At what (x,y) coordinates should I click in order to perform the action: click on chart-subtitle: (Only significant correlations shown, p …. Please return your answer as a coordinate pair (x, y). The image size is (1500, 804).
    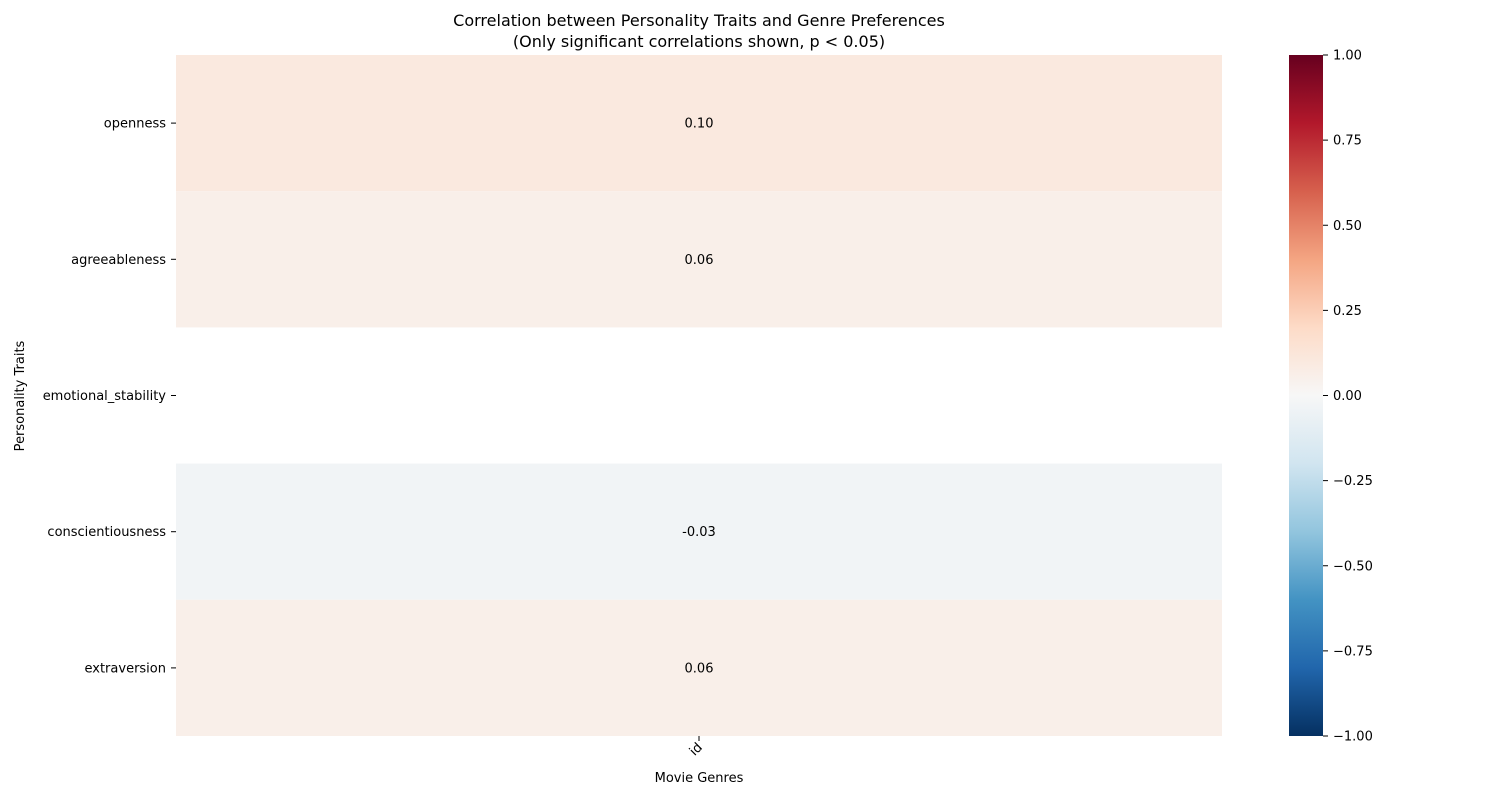
    Looking at the image, I should click on (699, 41).